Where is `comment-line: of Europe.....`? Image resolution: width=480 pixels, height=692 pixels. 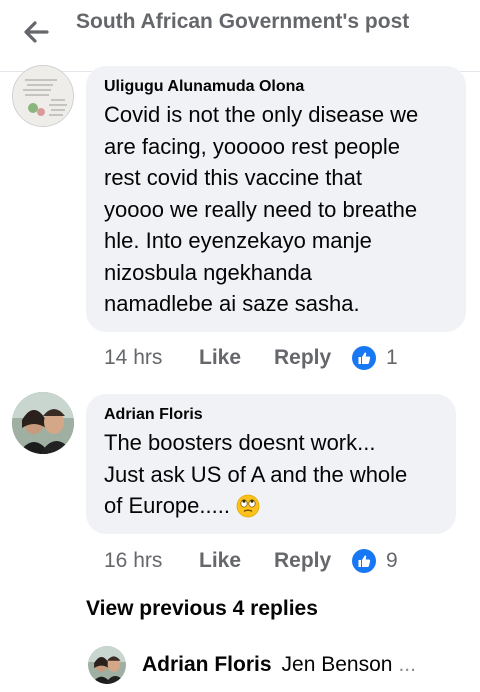
comment-line: of Europe..... is located at coordinates (167, 505).